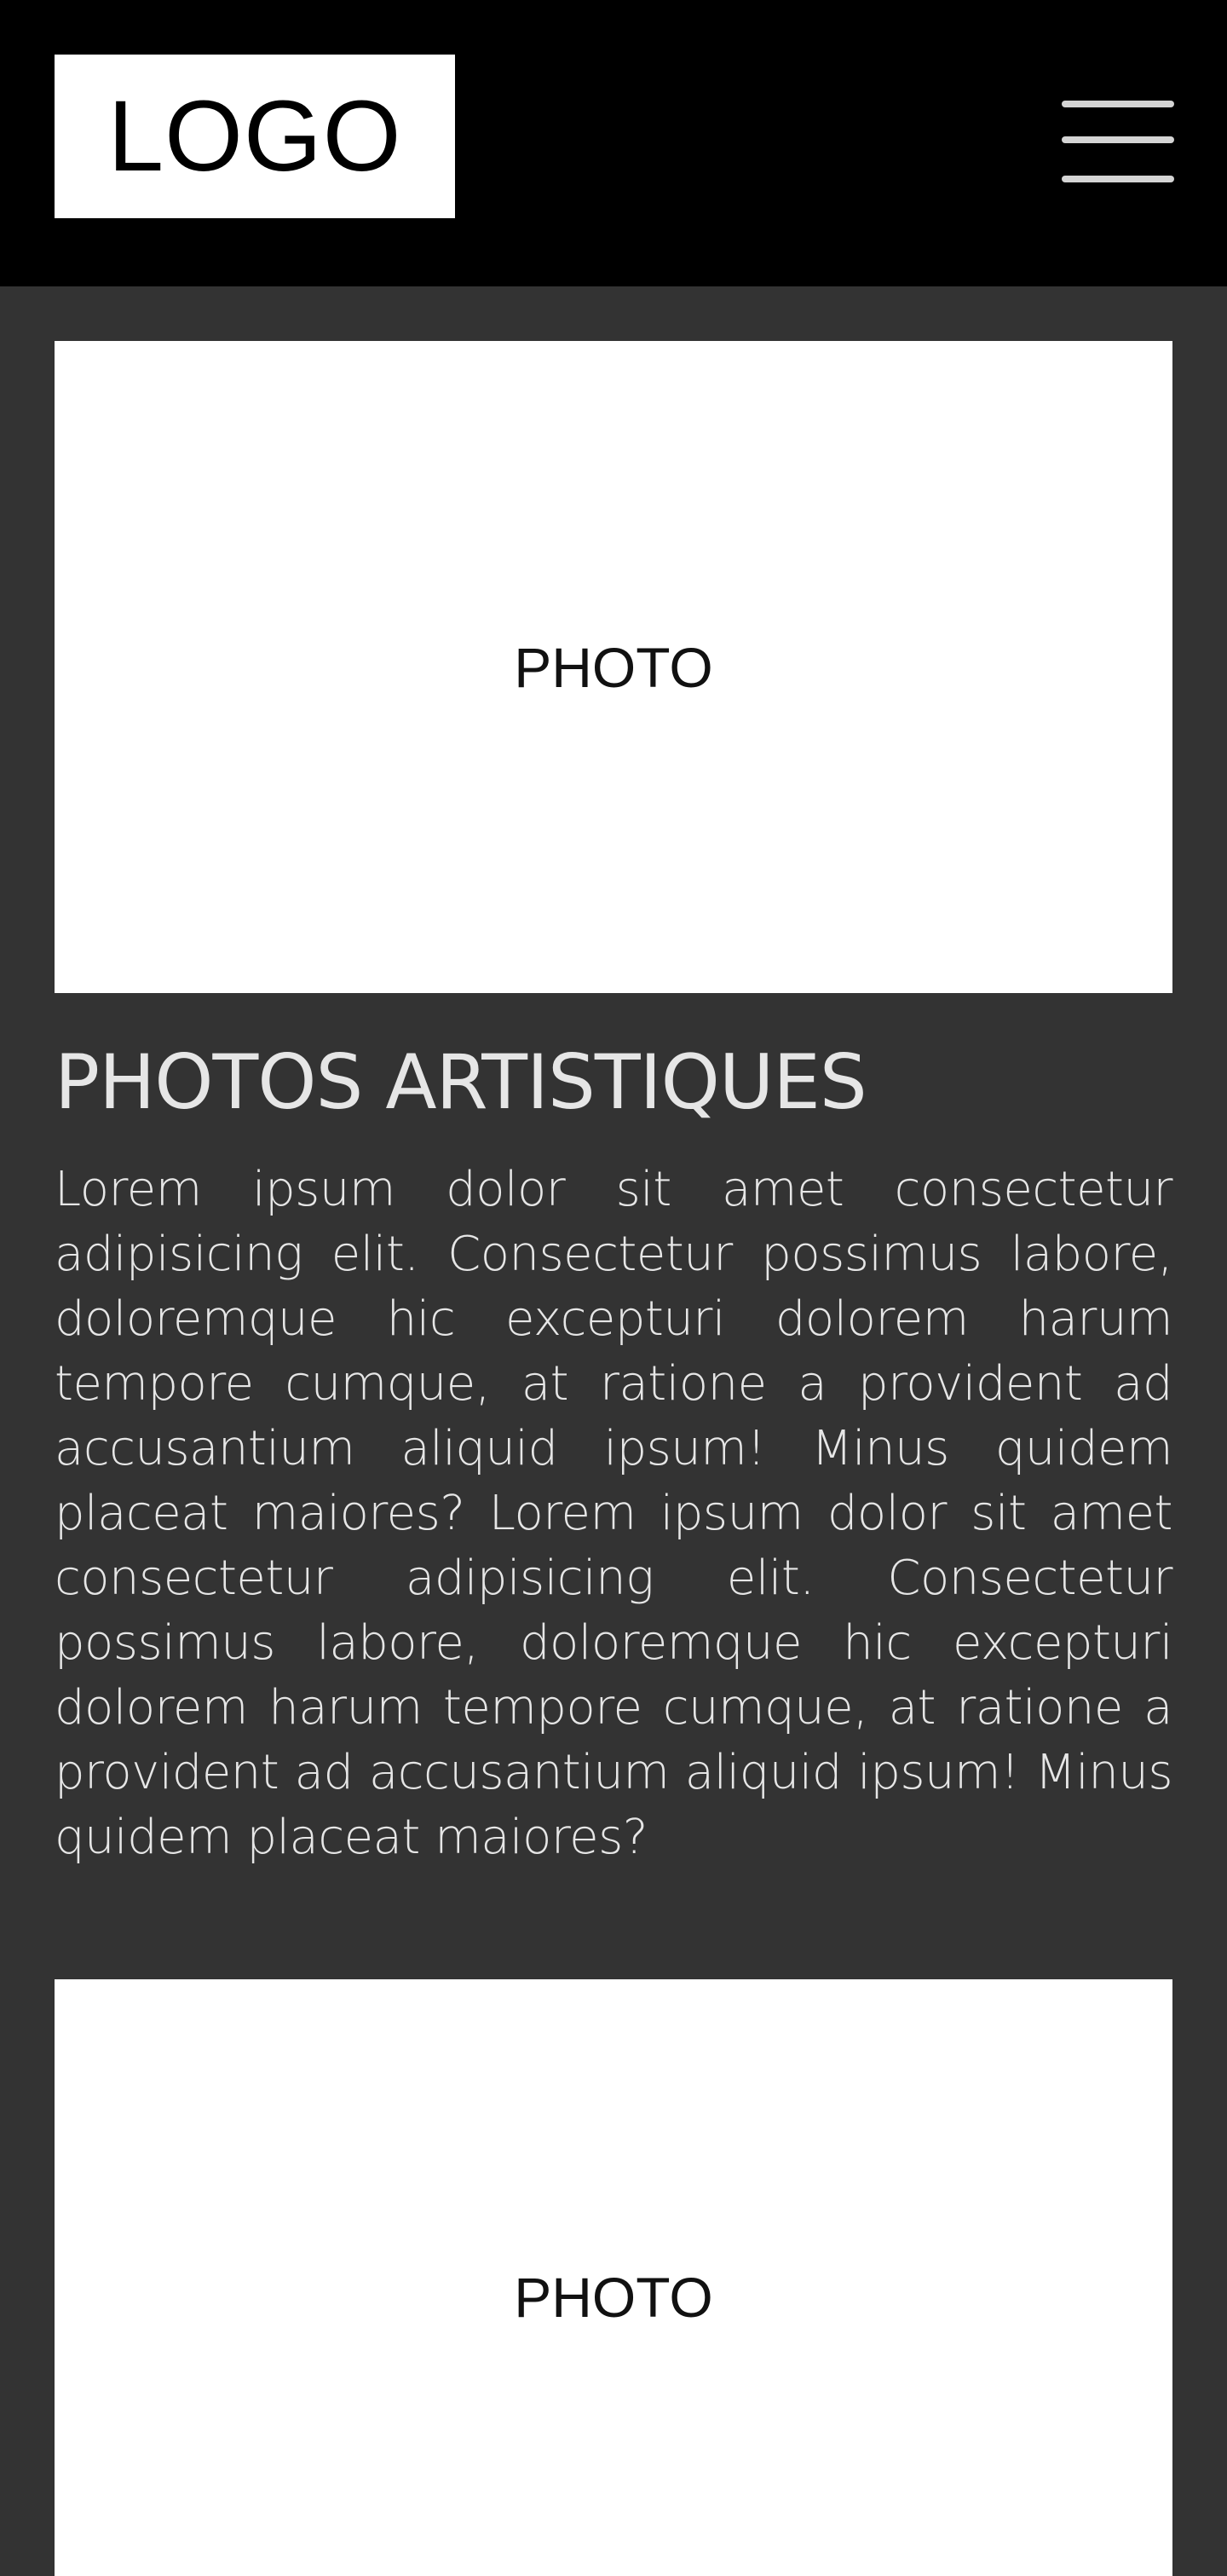 This screenshot has height=2576, width=1227. What do you see at coordinates (461, 1082) in the screenshot?
I see `section-title: PHOTOS ARTISTIQUES` at bounding box center [461, 1082].